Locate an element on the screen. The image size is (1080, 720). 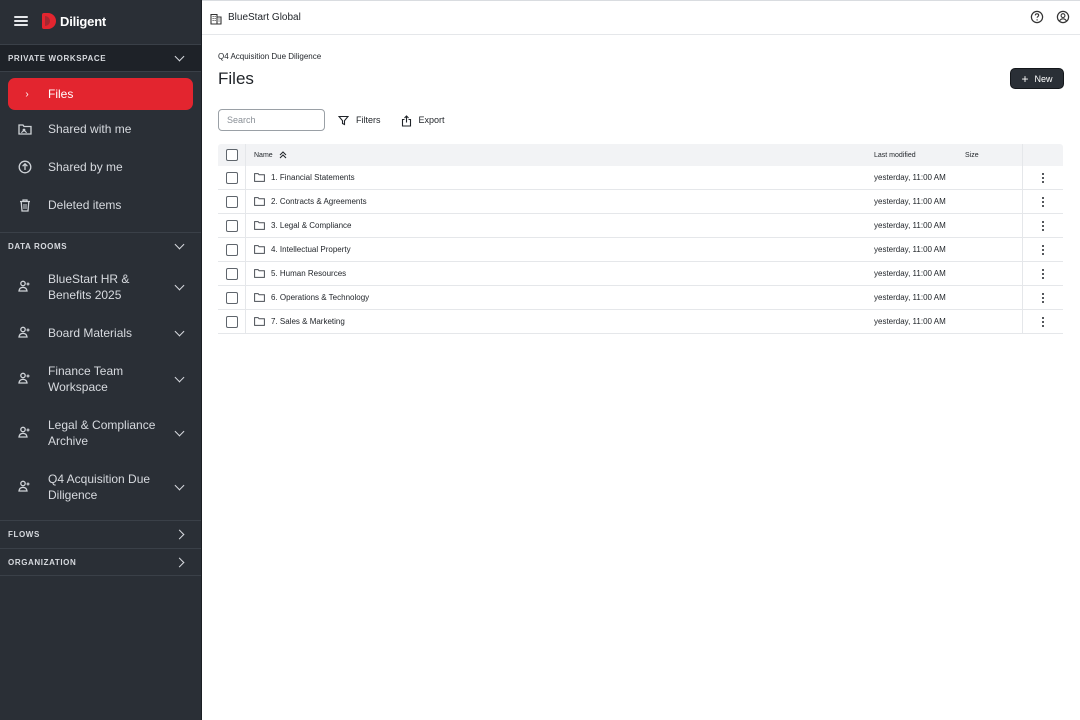
help-icon is located at coordinates (1037, 17).